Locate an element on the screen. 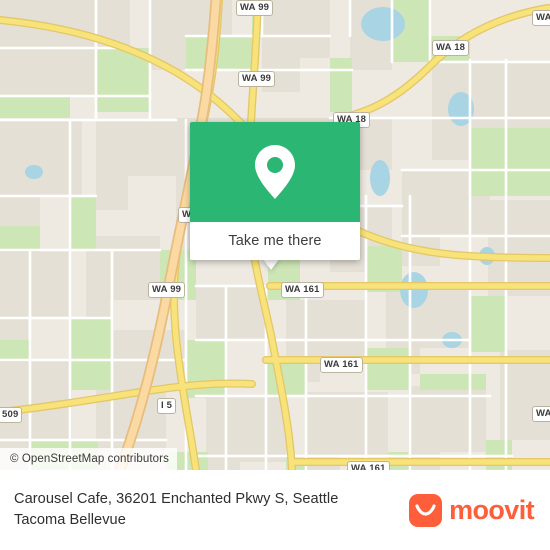 The width and height of the screenshot is (550, 550). place-title-line-2: Tacoma Bellevue is located at coordinates (70, 520).